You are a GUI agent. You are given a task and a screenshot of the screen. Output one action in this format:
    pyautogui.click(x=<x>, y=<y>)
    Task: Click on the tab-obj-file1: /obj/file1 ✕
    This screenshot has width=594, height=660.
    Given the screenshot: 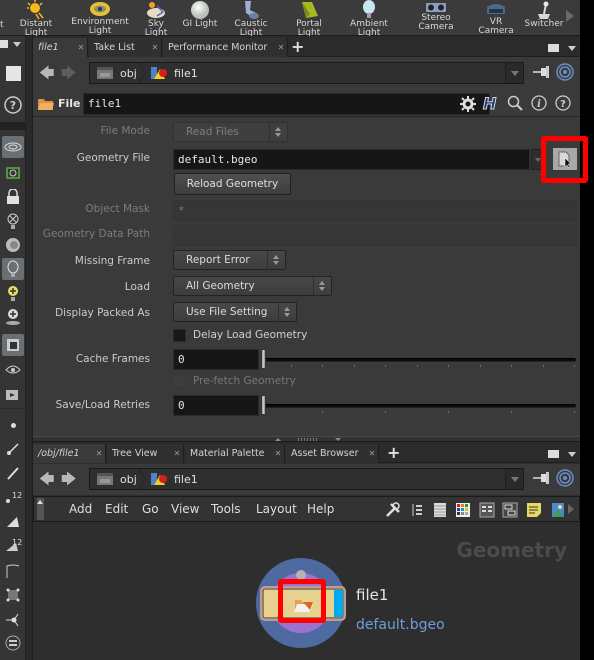 What is the action you would take?
    pyautogui.click(x=69, y=453)
    